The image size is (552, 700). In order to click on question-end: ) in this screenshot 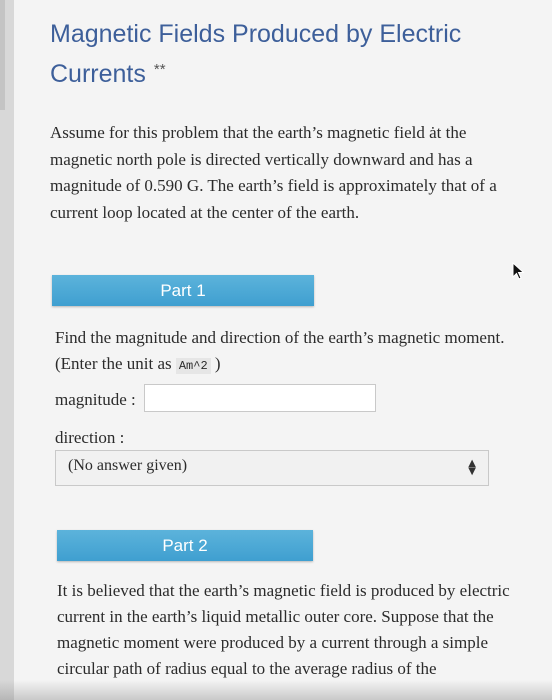, I will do `click(217, 363)`.